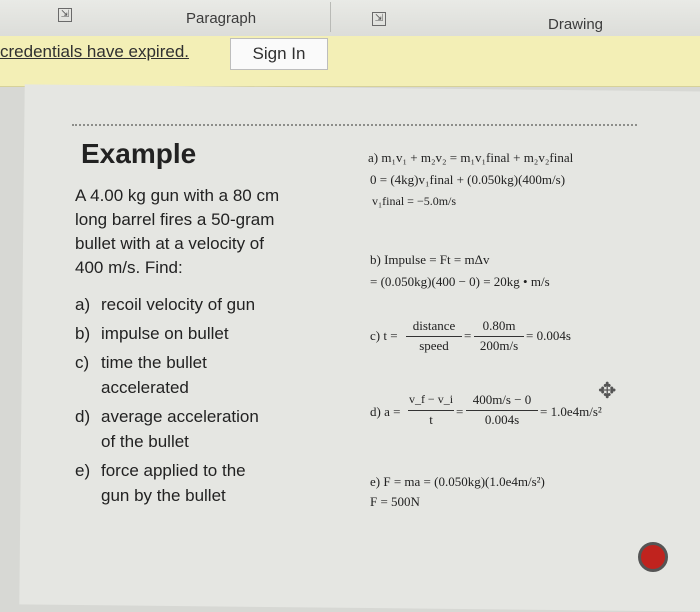 The image size is (700, 612). I want to click on problem-line: 400 m/s. Find:, so click(129, 267).